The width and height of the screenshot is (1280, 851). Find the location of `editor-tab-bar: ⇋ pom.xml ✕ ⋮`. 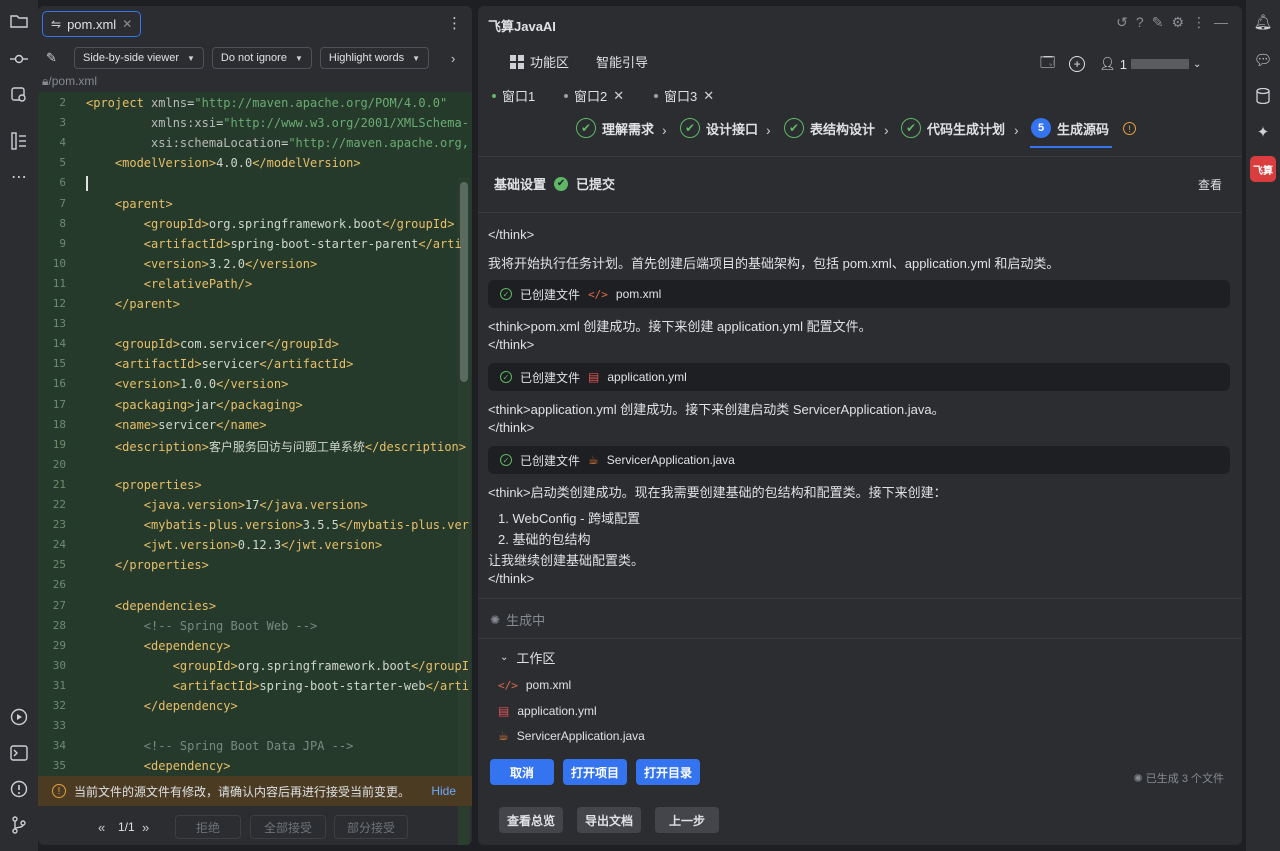

editor-tab-bar: ⇋ pom.xml ✕ ⋮ is located at coordinates (255, 24).